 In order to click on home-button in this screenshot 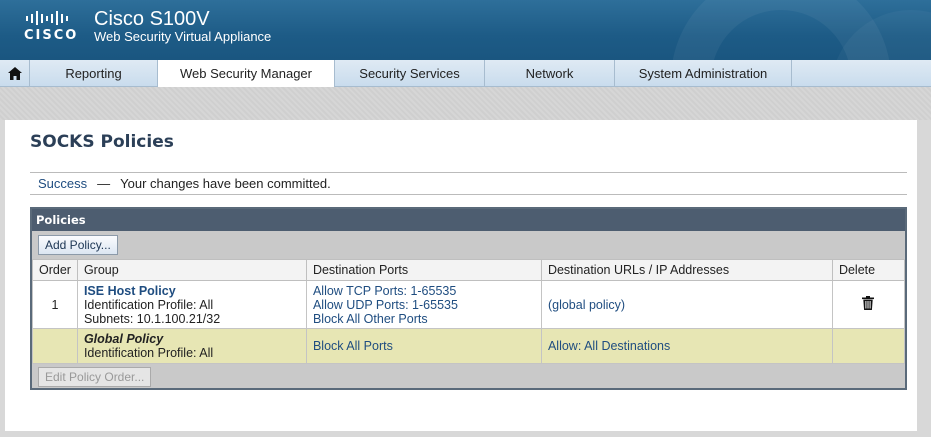, I will do `click(15, 73)`.